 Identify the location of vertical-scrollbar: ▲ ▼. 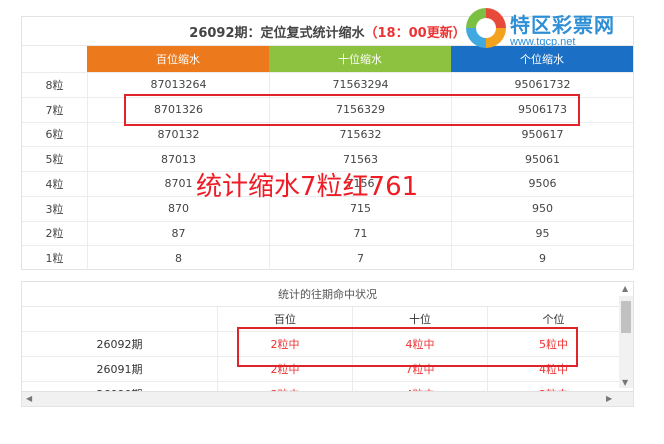
(626, 336).